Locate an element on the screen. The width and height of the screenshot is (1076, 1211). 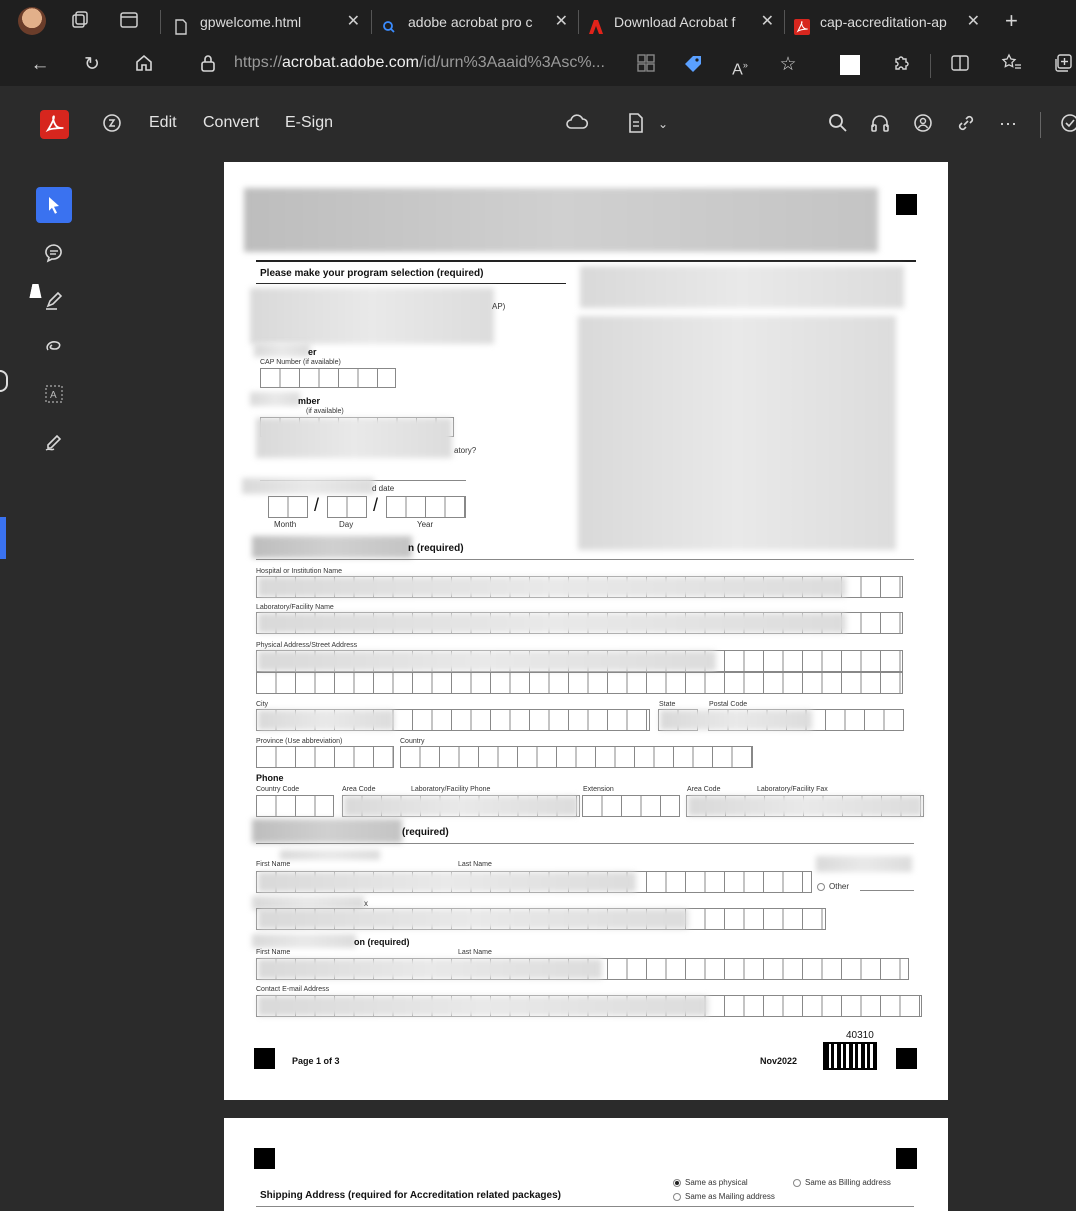
edition-label: Nov2022 is located at coordinates (779, 1061).